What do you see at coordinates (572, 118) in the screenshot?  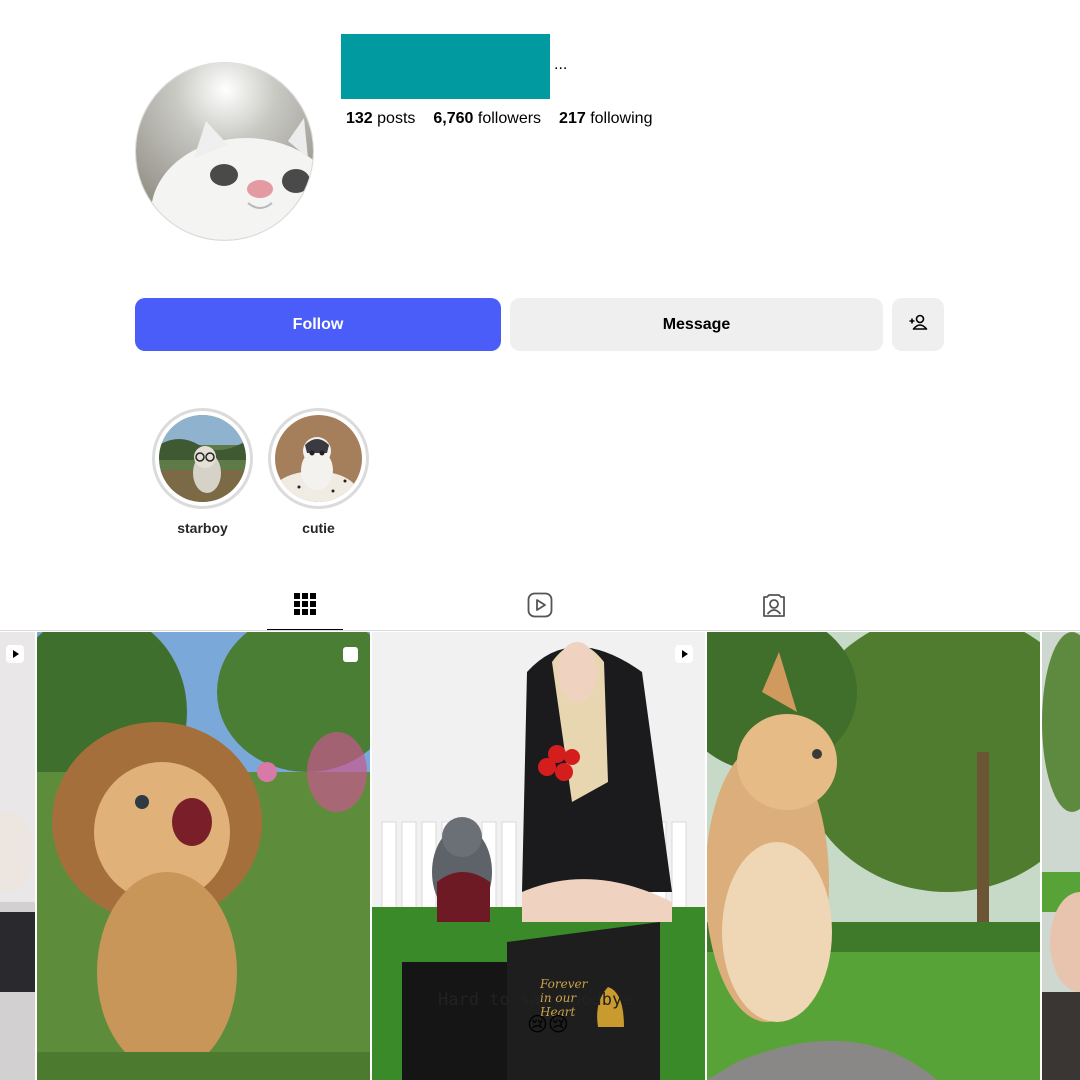 I see `stat-following-value: 217` at bounding box center [572, 118].